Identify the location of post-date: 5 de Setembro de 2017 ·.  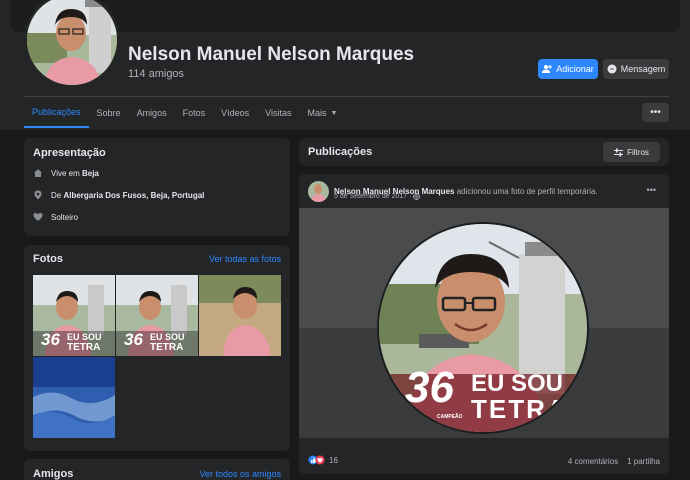
(372, 196).